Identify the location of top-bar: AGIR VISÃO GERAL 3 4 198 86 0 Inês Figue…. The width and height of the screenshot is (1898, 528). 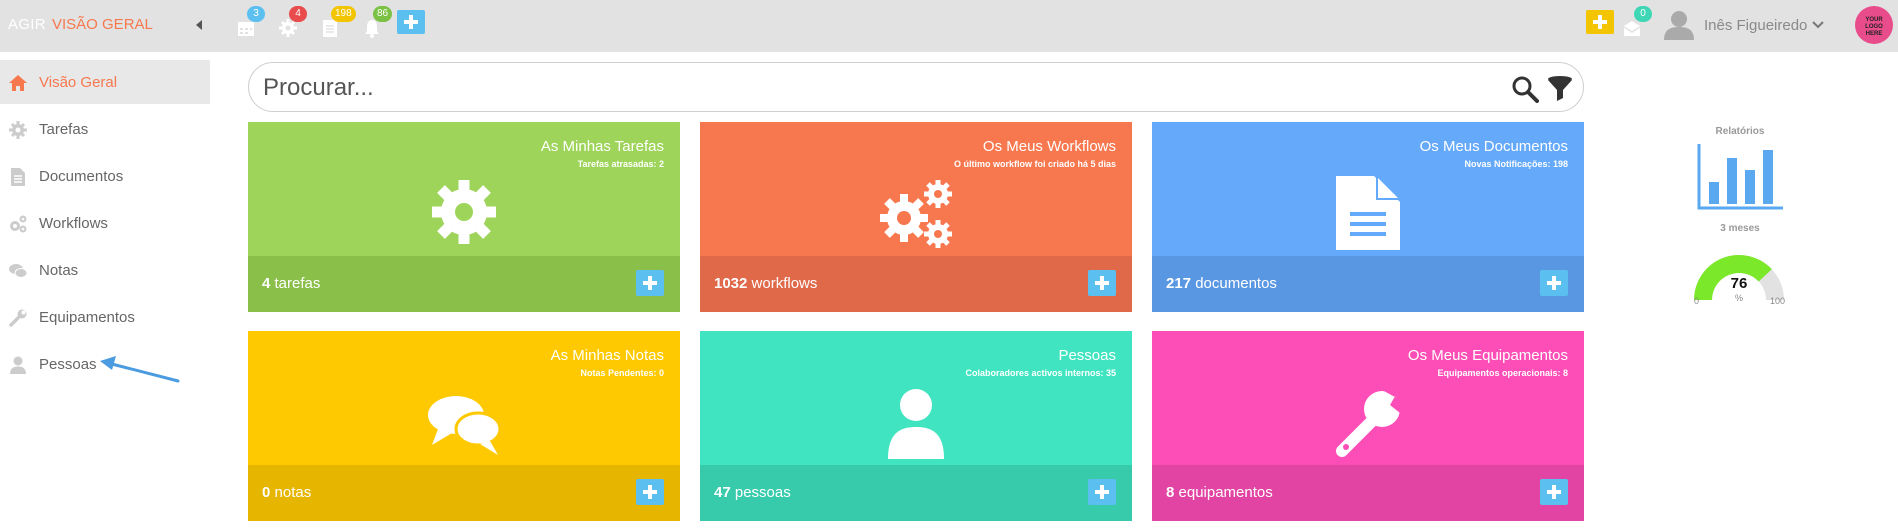
(949, 26).